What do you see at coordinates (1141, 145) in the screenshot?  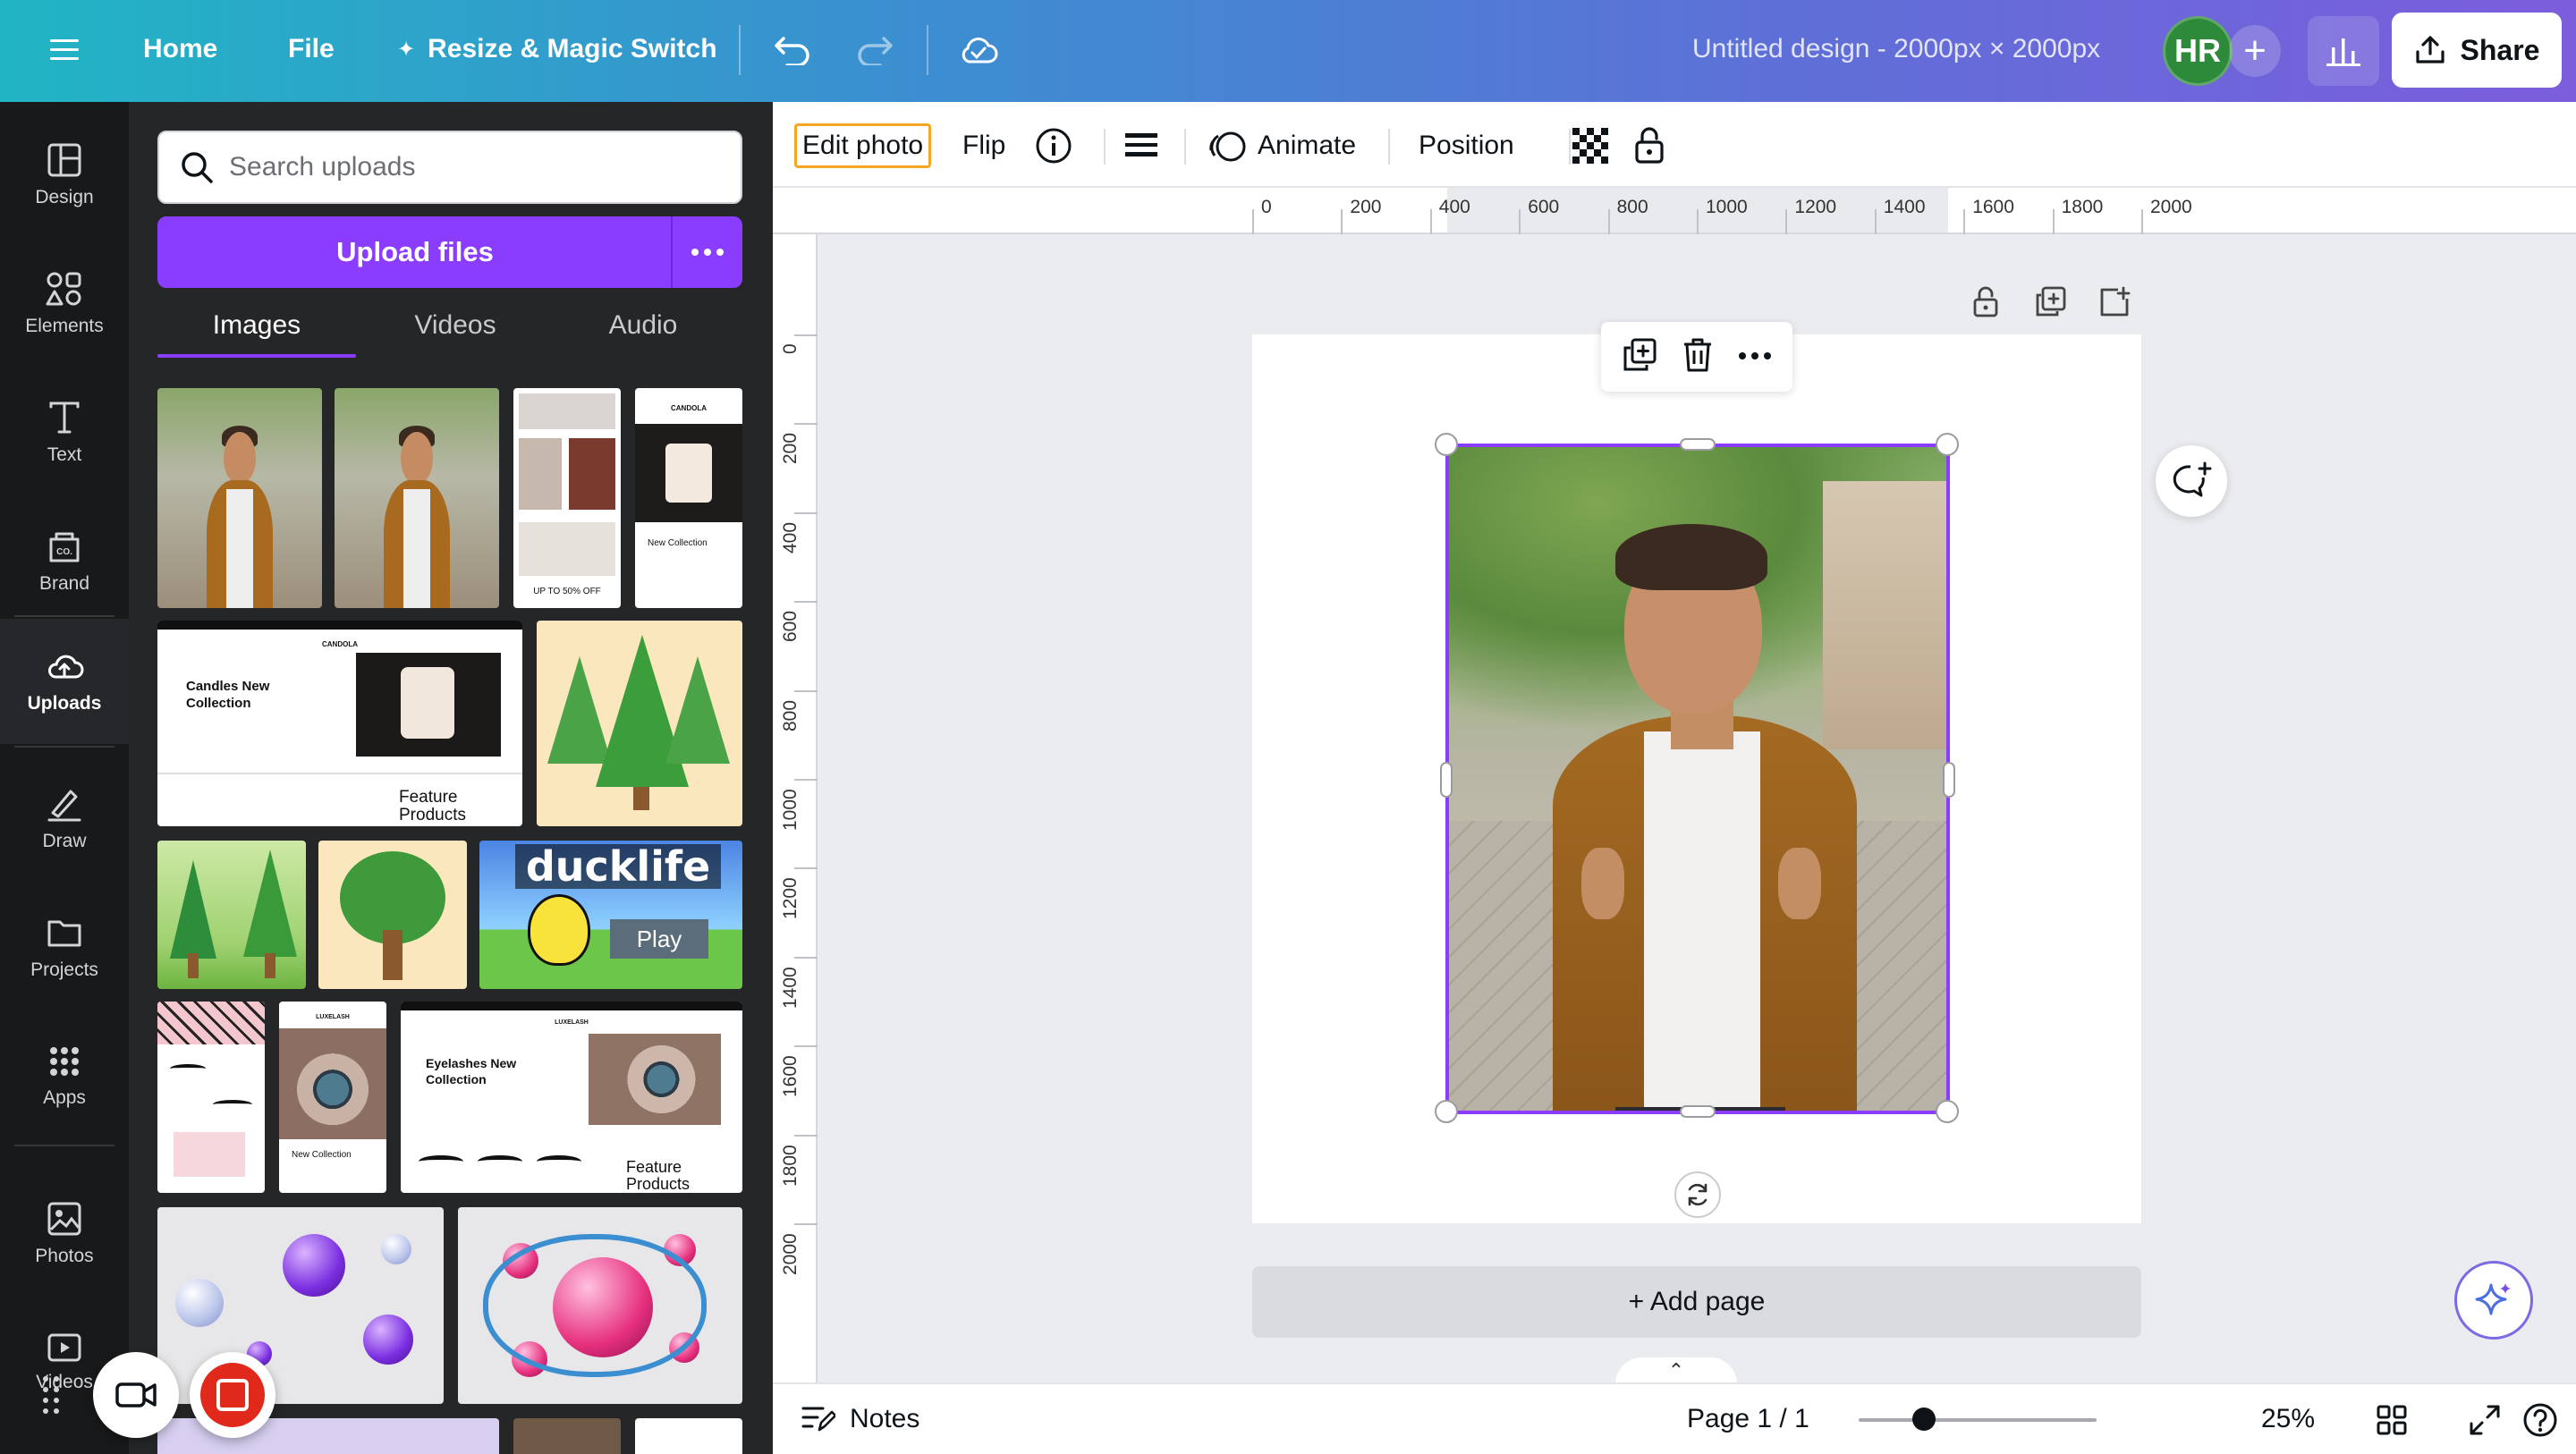 I see `border-style-icon` at bounding box center [1141, 145].